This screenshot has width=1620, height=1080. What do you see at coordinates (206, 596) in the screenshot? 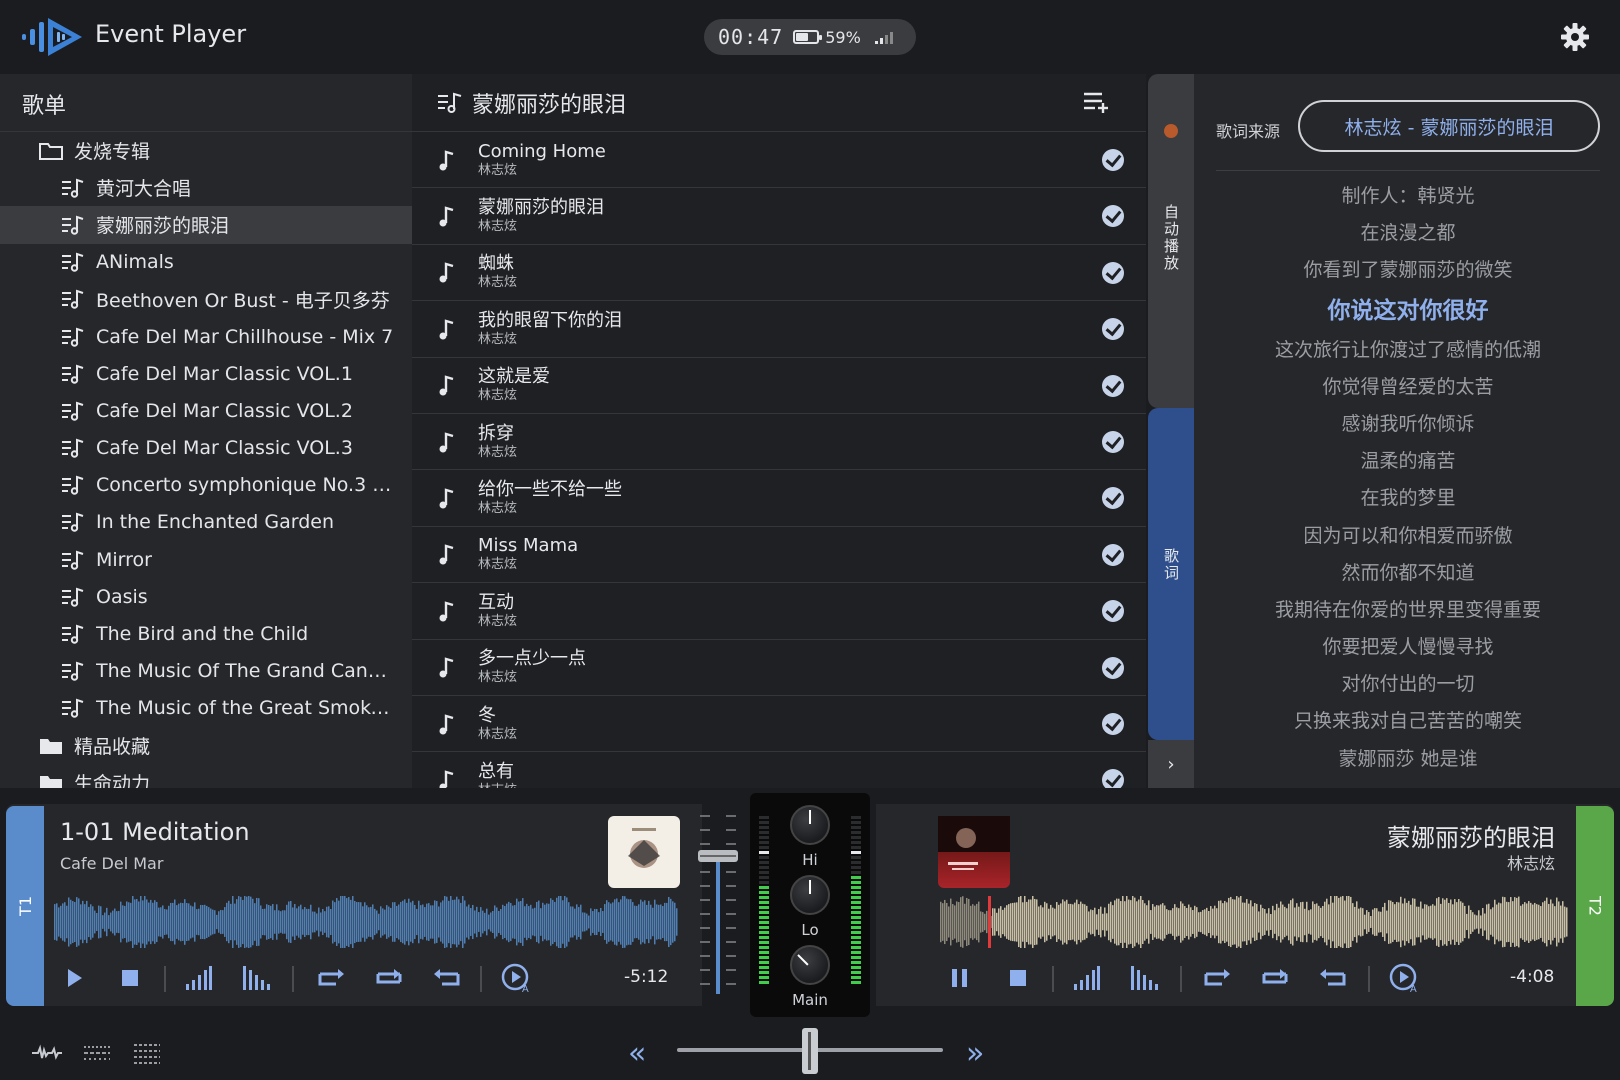
I see `playlist-item: Oasis` at bounding box center [206, 596].